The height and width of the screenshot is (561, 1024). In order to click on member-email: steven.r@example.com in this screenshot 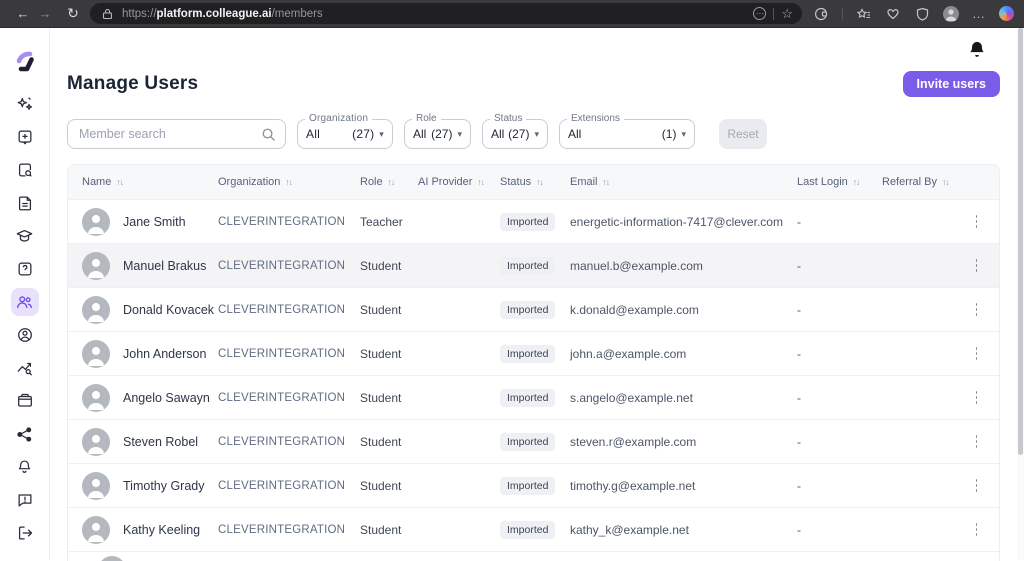, I will do `click(633, 441)`.